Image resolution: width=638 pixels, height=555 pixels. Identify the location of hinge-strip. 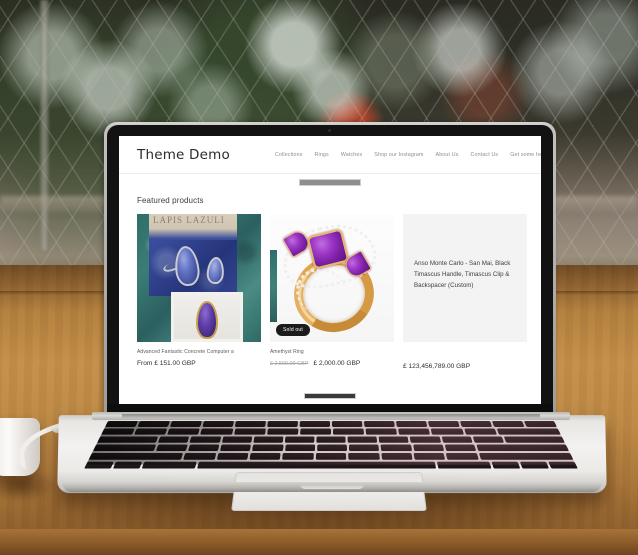
(331, 416).